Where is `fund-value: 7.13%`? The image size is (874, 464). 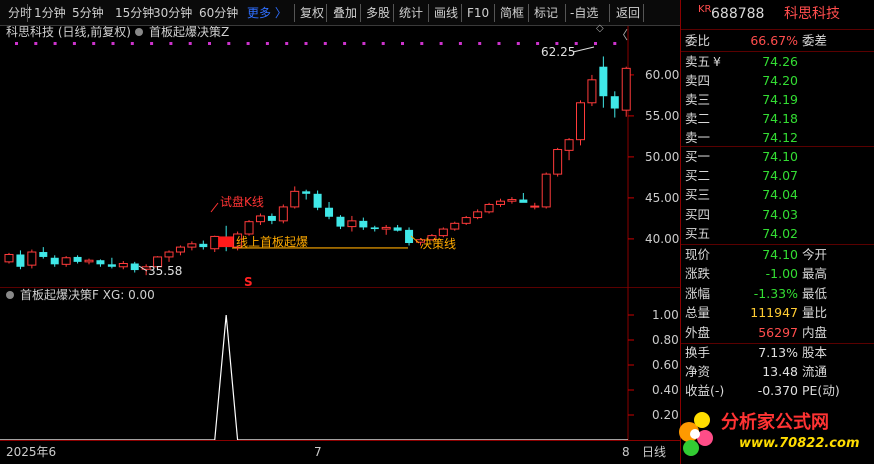 fund-value: 7.13% is located at coordinates (778, 352).